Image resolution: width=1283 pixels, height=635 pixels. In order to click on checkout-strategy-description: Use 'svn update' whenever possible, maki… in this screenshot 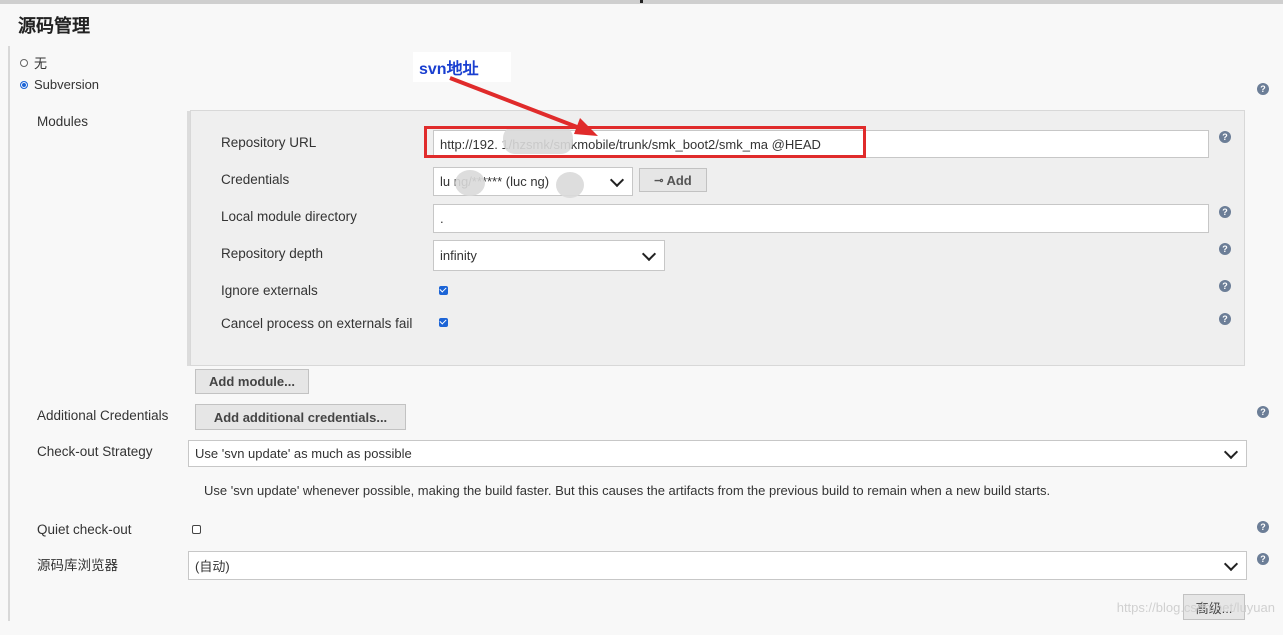, I will do `click(627, 490)`.